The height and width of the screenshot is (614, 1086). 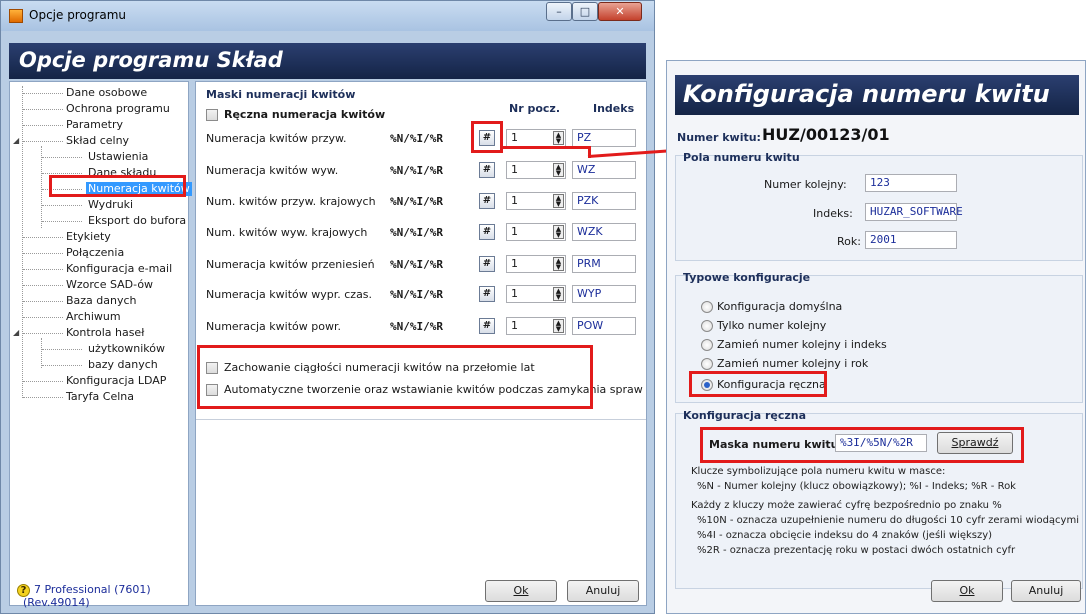 I want to click on tree-item-baza-danych: Baza danych, so click(x=101, y=301).